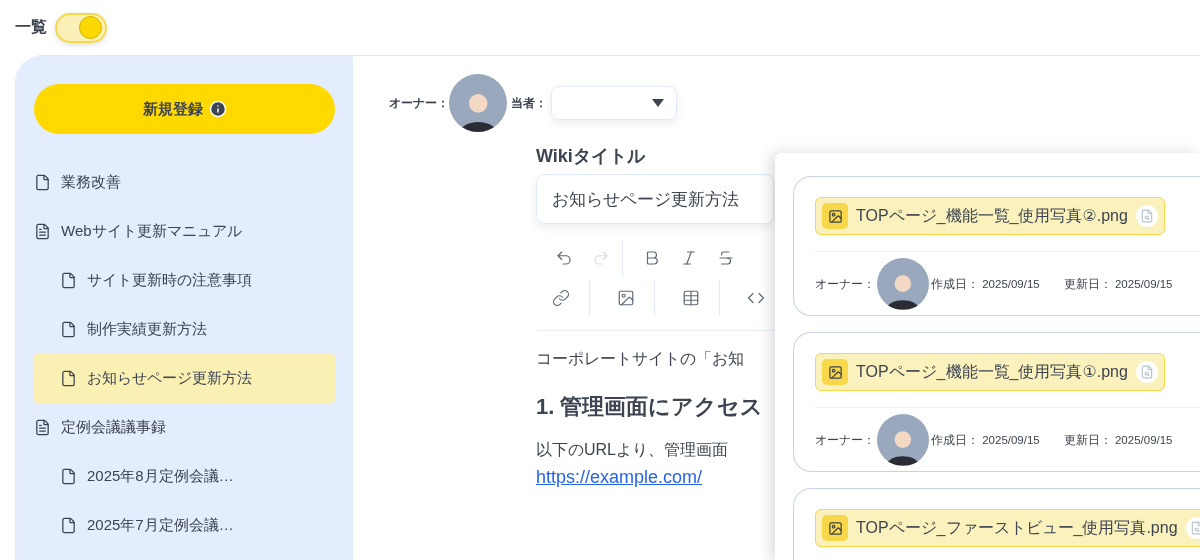 Image resolution: width=1200 pixels, height=560 pixels. I want to click on view-label: 一覧, so click(31, 27).